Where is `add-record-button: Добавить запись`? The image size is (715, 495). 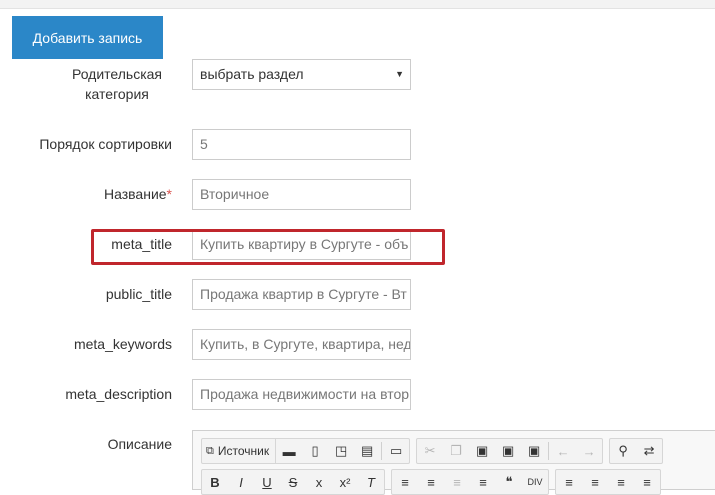
add-record-button: Добавить запись is located at coordinates (87, 37).